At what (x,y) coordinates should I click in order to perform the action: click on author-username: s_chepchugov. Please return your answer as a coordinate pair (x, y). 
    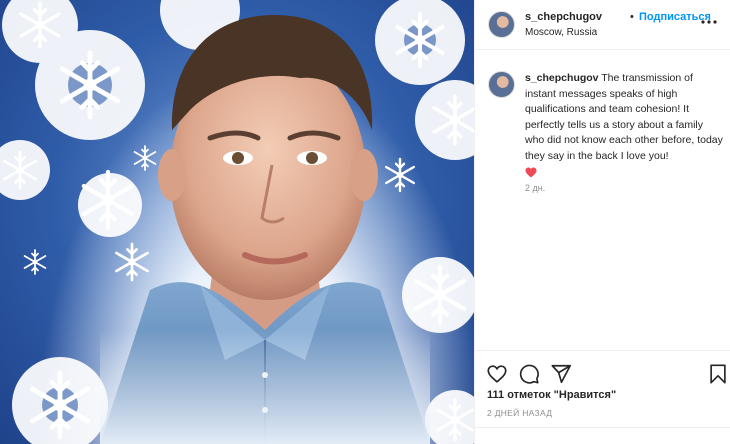
    Looking at the image, I should click on (563, 17).